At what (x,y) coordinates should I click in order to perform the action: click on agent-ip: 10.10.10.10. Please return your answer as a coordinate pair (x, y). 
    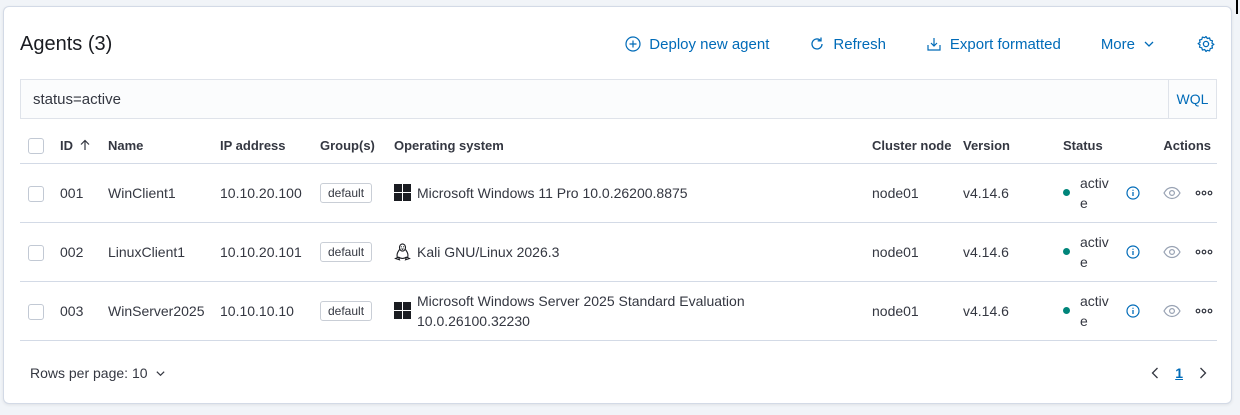
    Looking at the image, I should click on (266, 311).